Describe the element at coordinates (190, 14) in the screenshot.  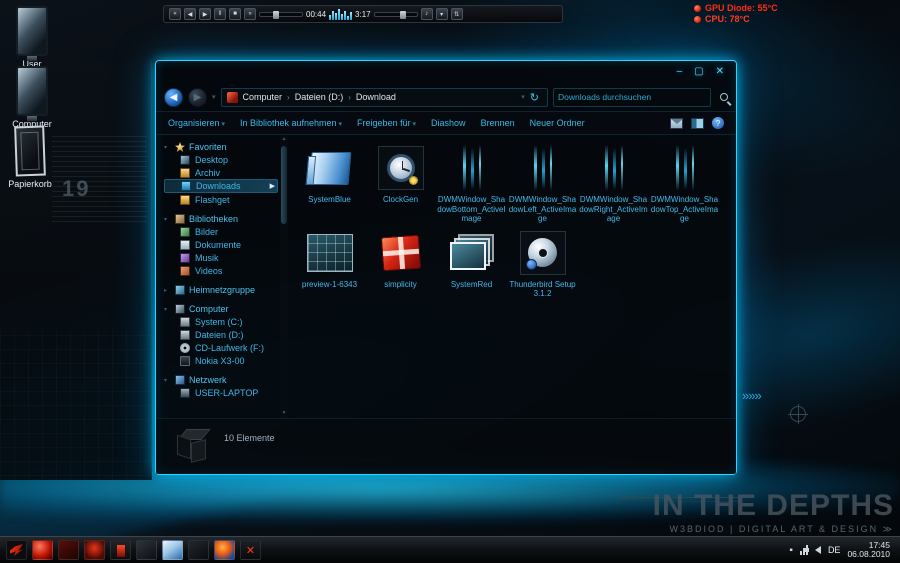
I see `media-rewind-button: ◀` at that location.